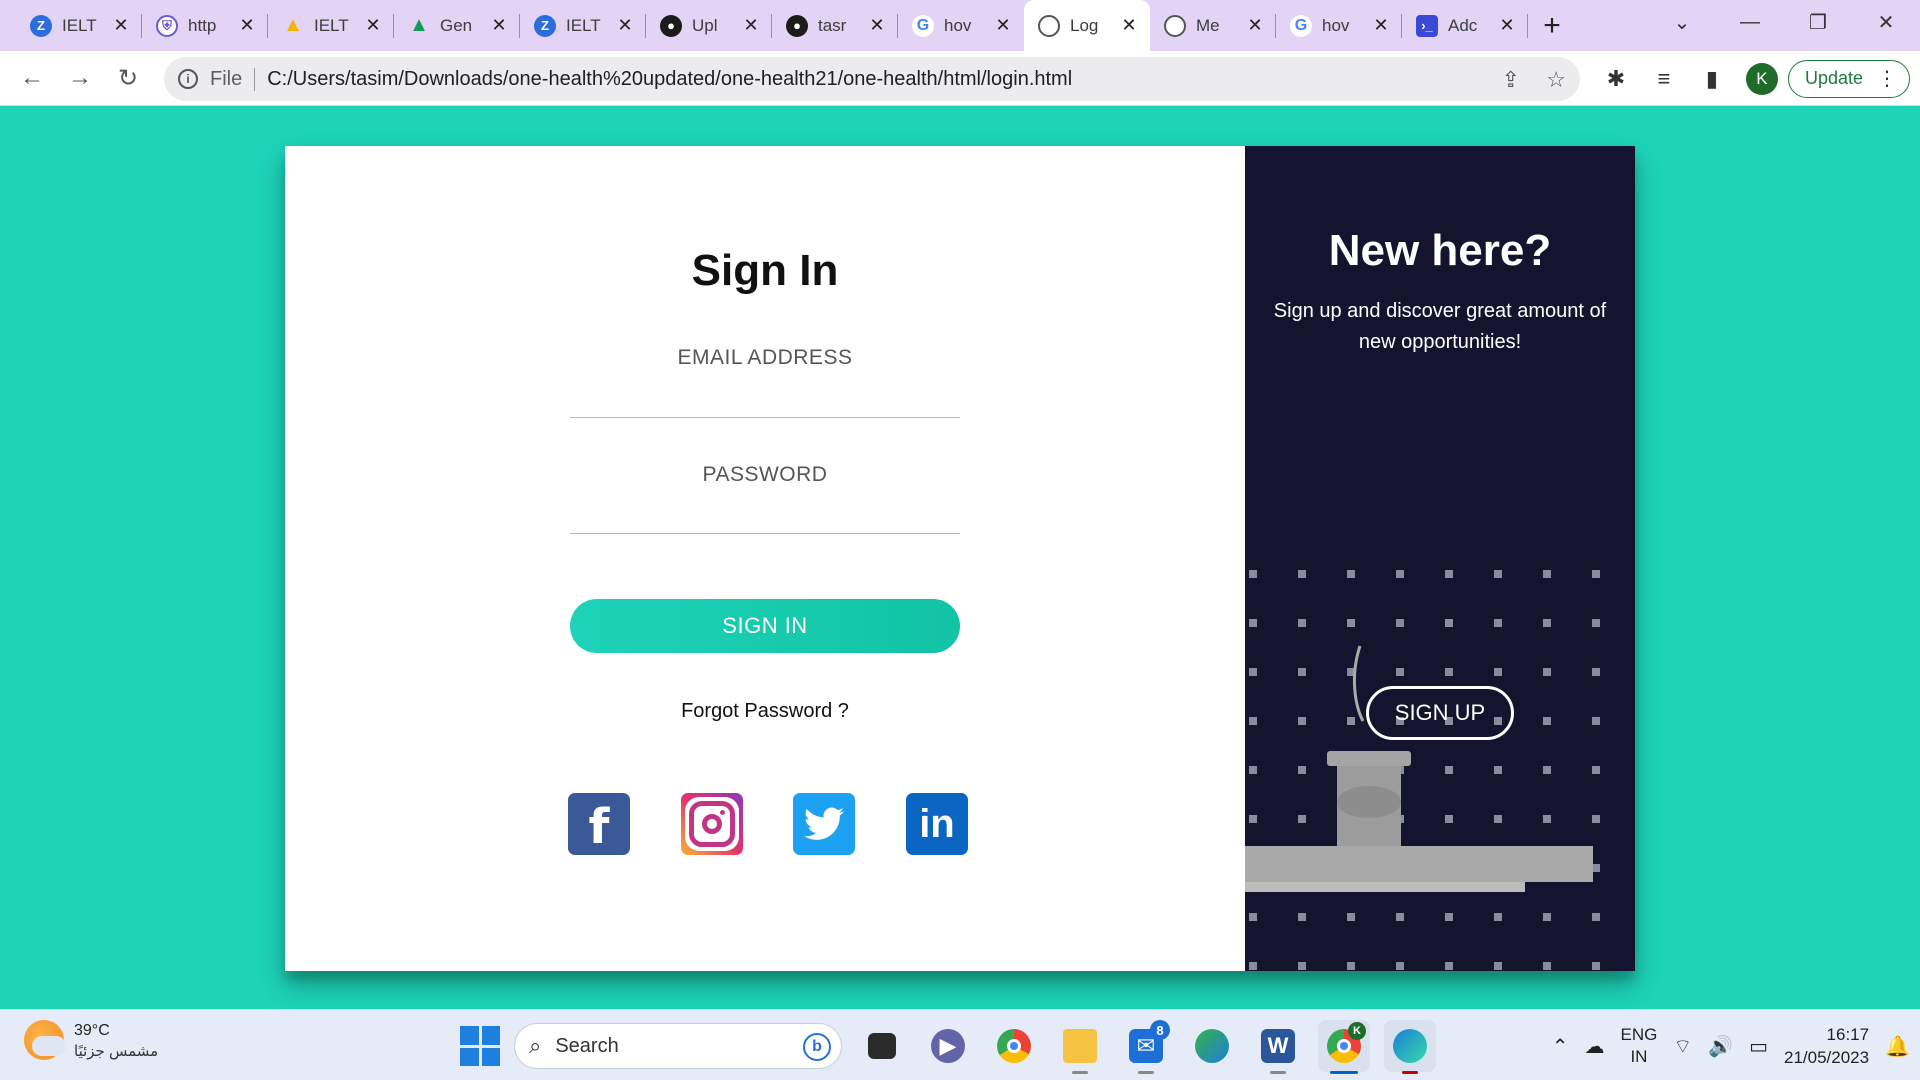 This screenshot has height=1080, width=1920. What do you see at coordinates (1720, 1046) in the screenshot?
I see `volume-icon: 🔊` at bounding box center [1720, 1046].